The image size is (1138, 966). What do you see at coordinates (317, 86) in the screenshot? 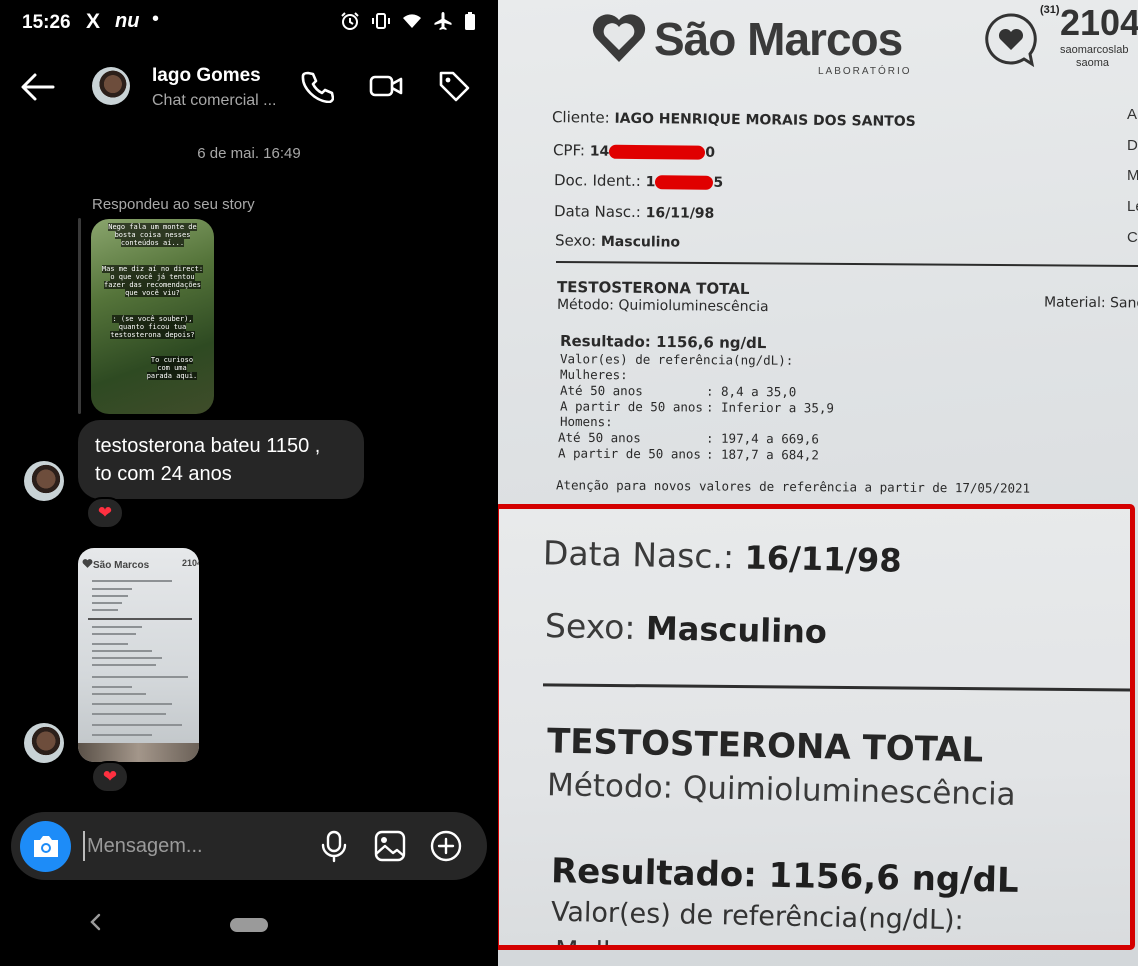
I see `phone-icon` at bounding box center [317, 86].